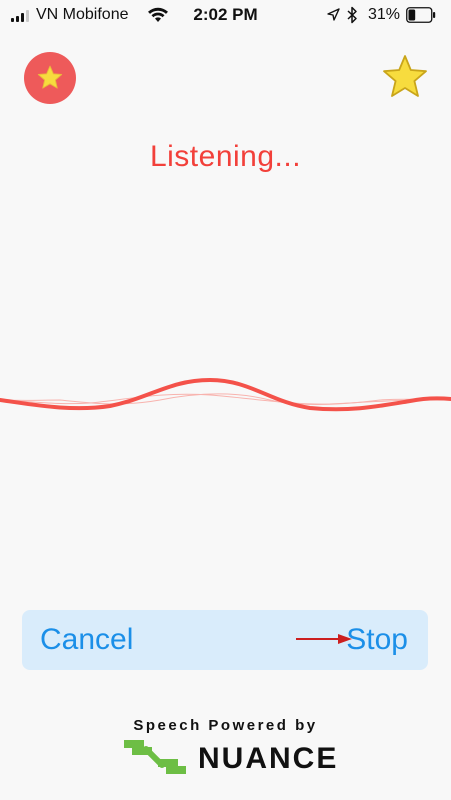 Image resolution: width=451 pixels, height=800 pixels. What do you see at coordinates (225, 394) in the screenshot?
I see `audio-waveform` at bounding box center [225, 394].